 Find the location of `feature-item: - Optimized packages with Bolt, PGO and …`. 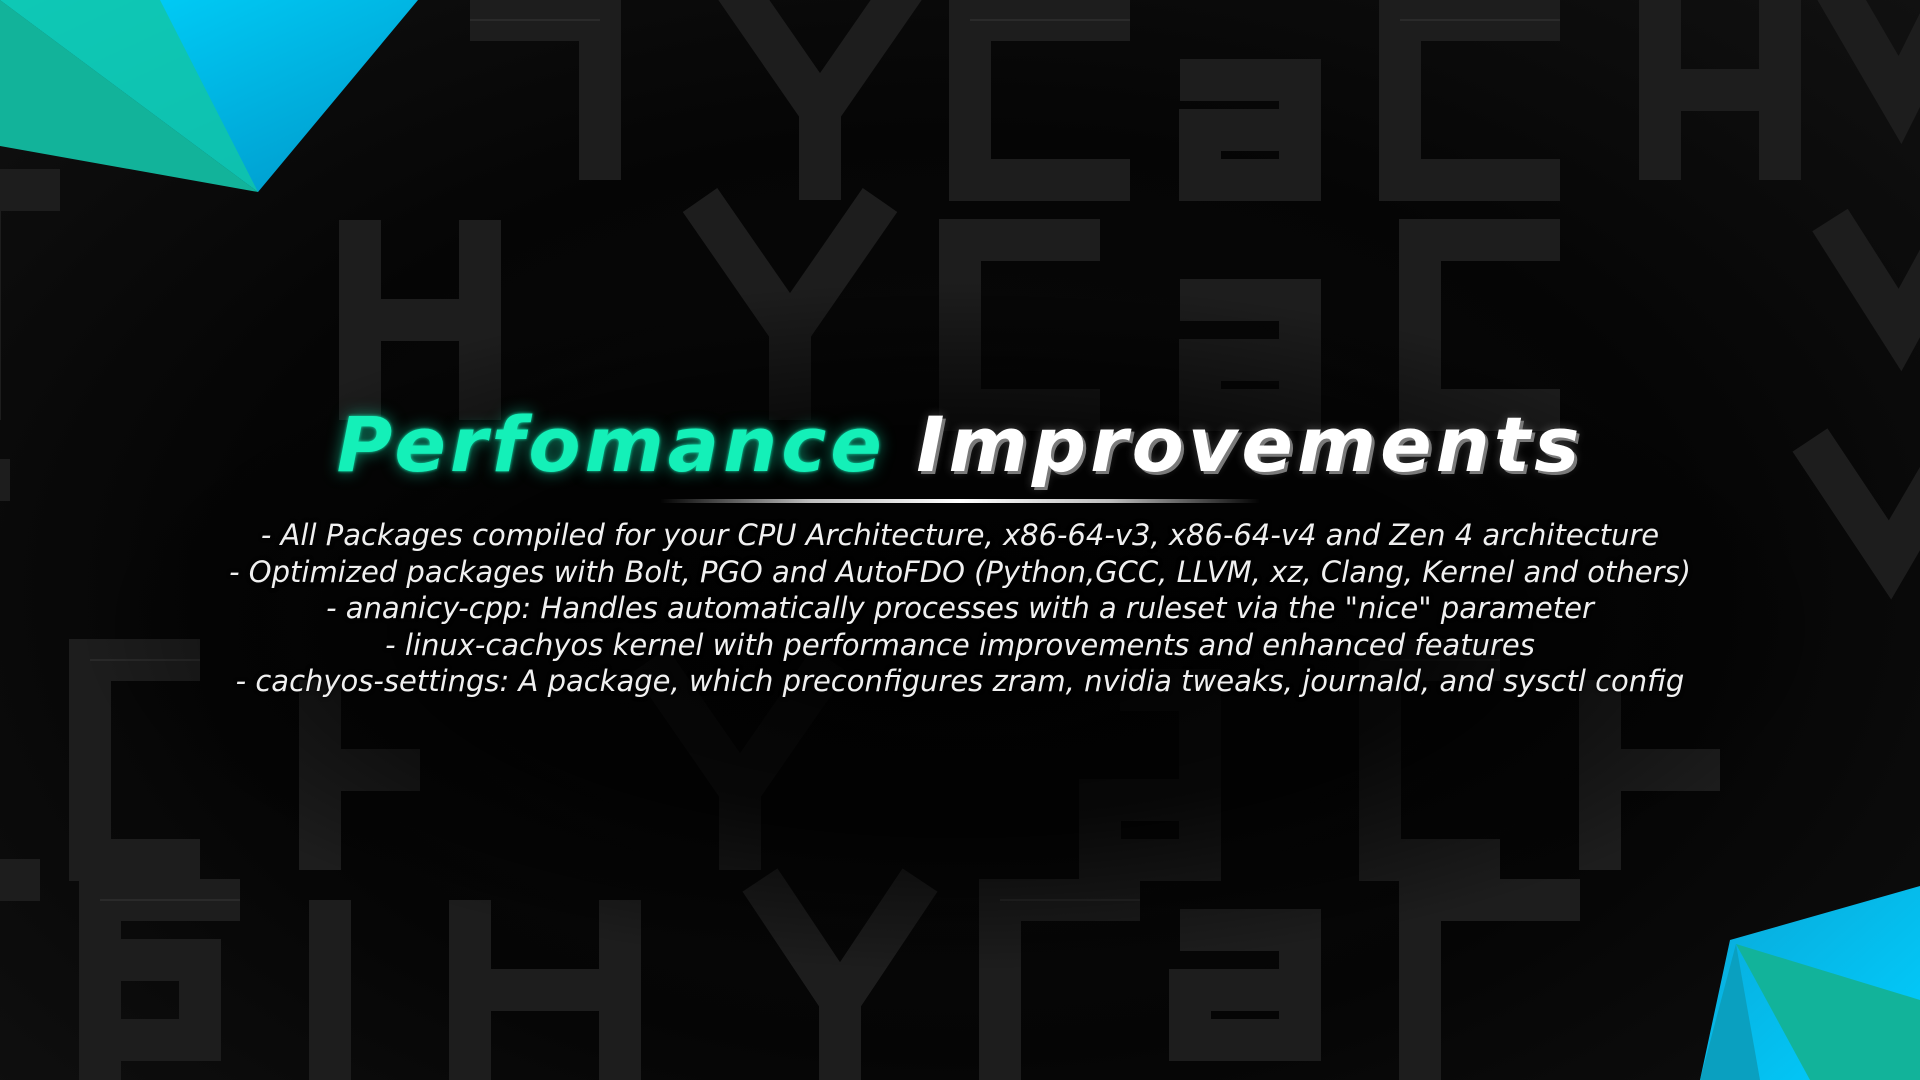

feature-item: - Optimized packages with Bolt, PGO and … is located at coordinates (960, 571).